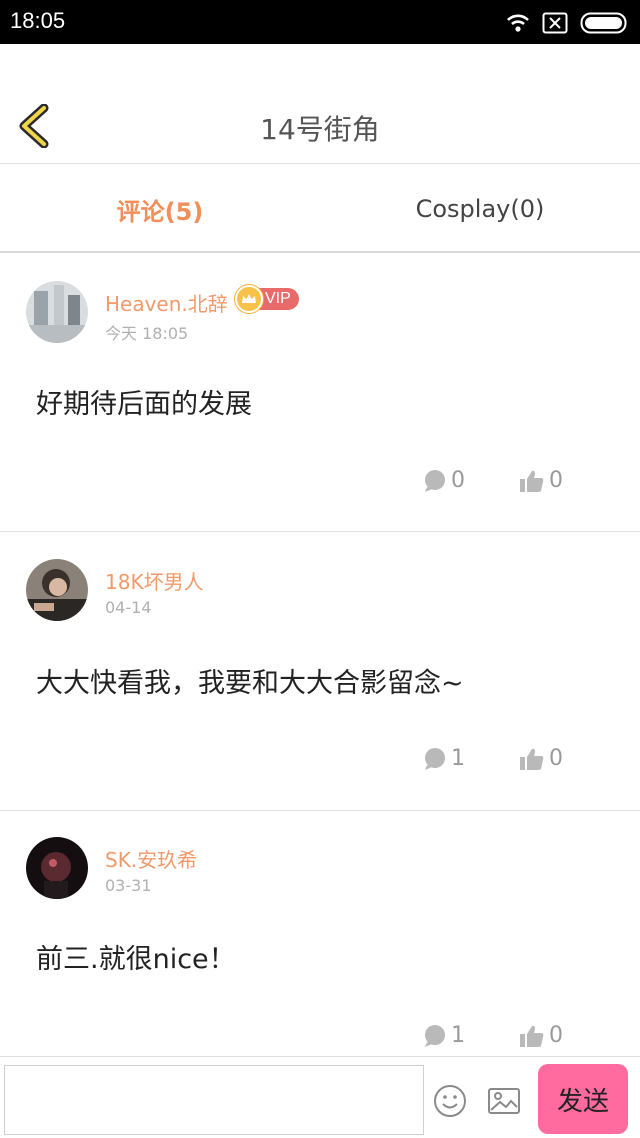 The image size is (640, 1138). What do you see at coordinates (154, 580) in the screenshot?
I see `username: 18K坏男人` at bounding box center [154, 580].